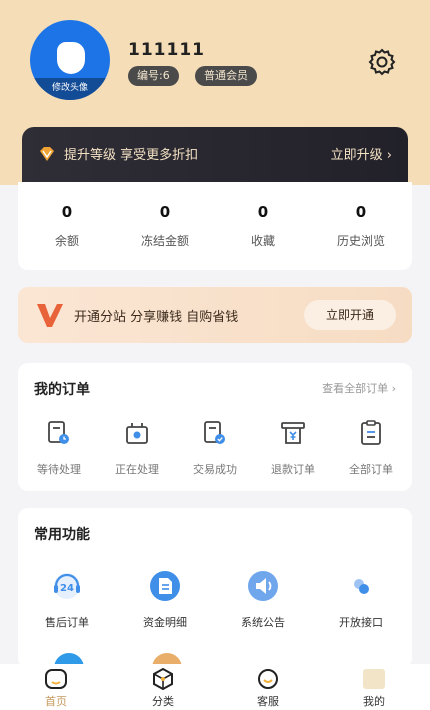 Image resolution: width=430 pixels, height=710 pixels. What do you see at coordinates (165, 622) in the screenshot?
I see `func-label: 资金明细` at bounding box center [165, 622].